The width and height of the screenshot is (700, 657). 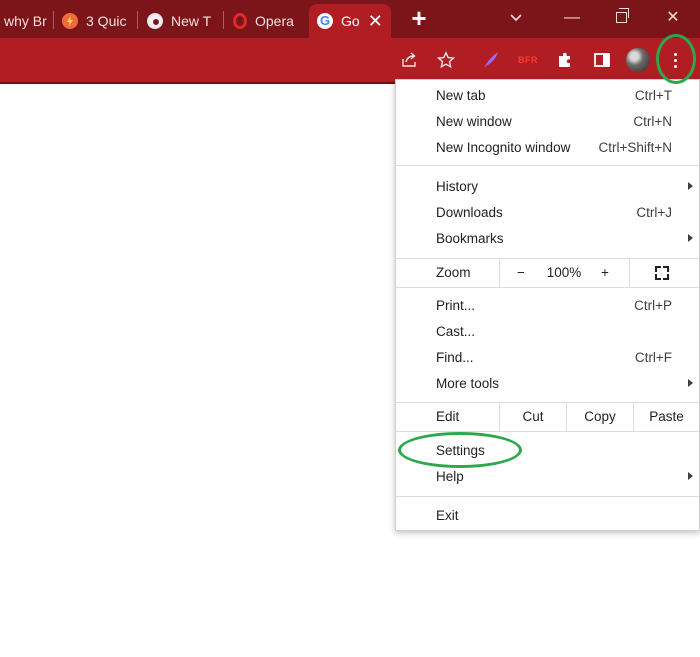 I want to click on avatar, so click(x=638, y=60).